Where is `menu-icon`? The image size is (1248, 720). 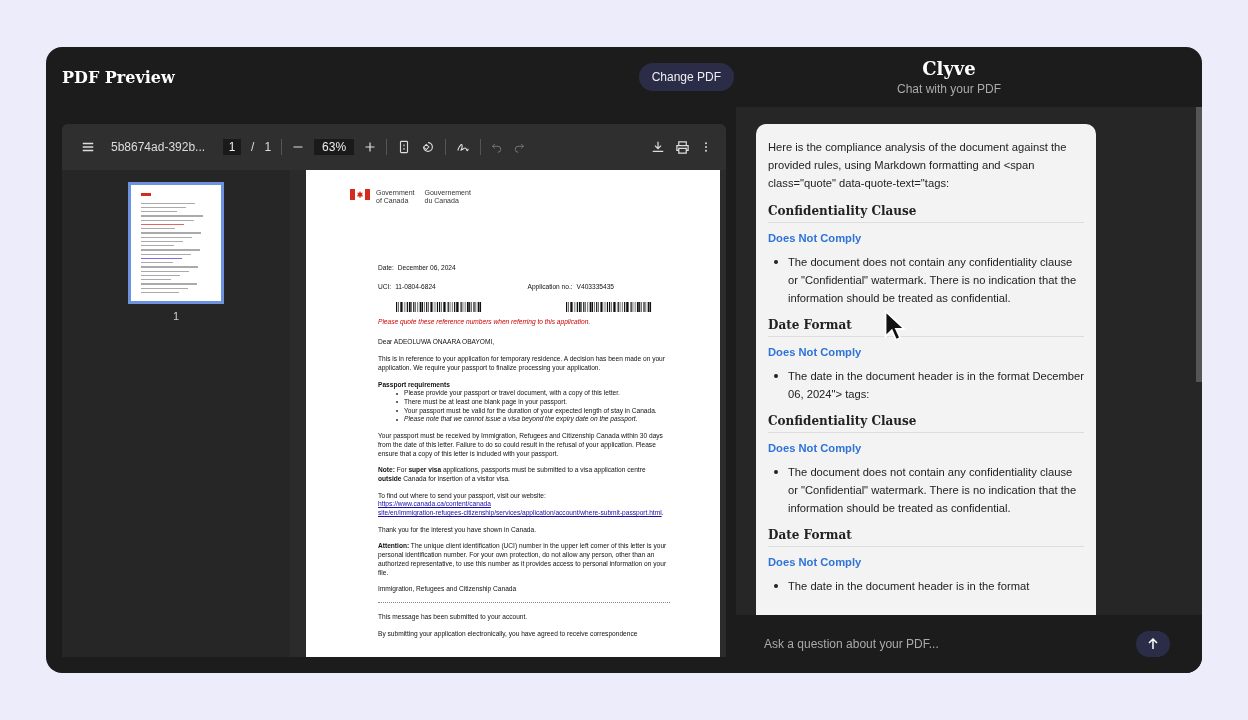 menu-icon is located at coordinates (88, 147).